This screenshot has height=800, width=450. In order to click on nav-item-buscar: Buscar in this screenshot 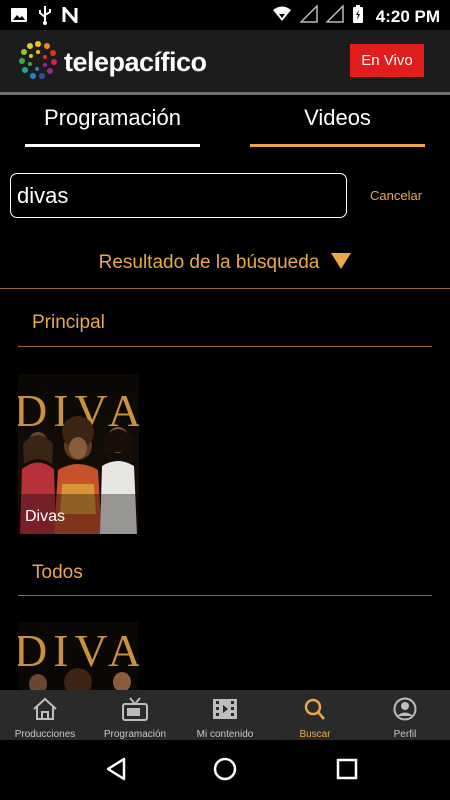, I will do `click(315, 715)`.